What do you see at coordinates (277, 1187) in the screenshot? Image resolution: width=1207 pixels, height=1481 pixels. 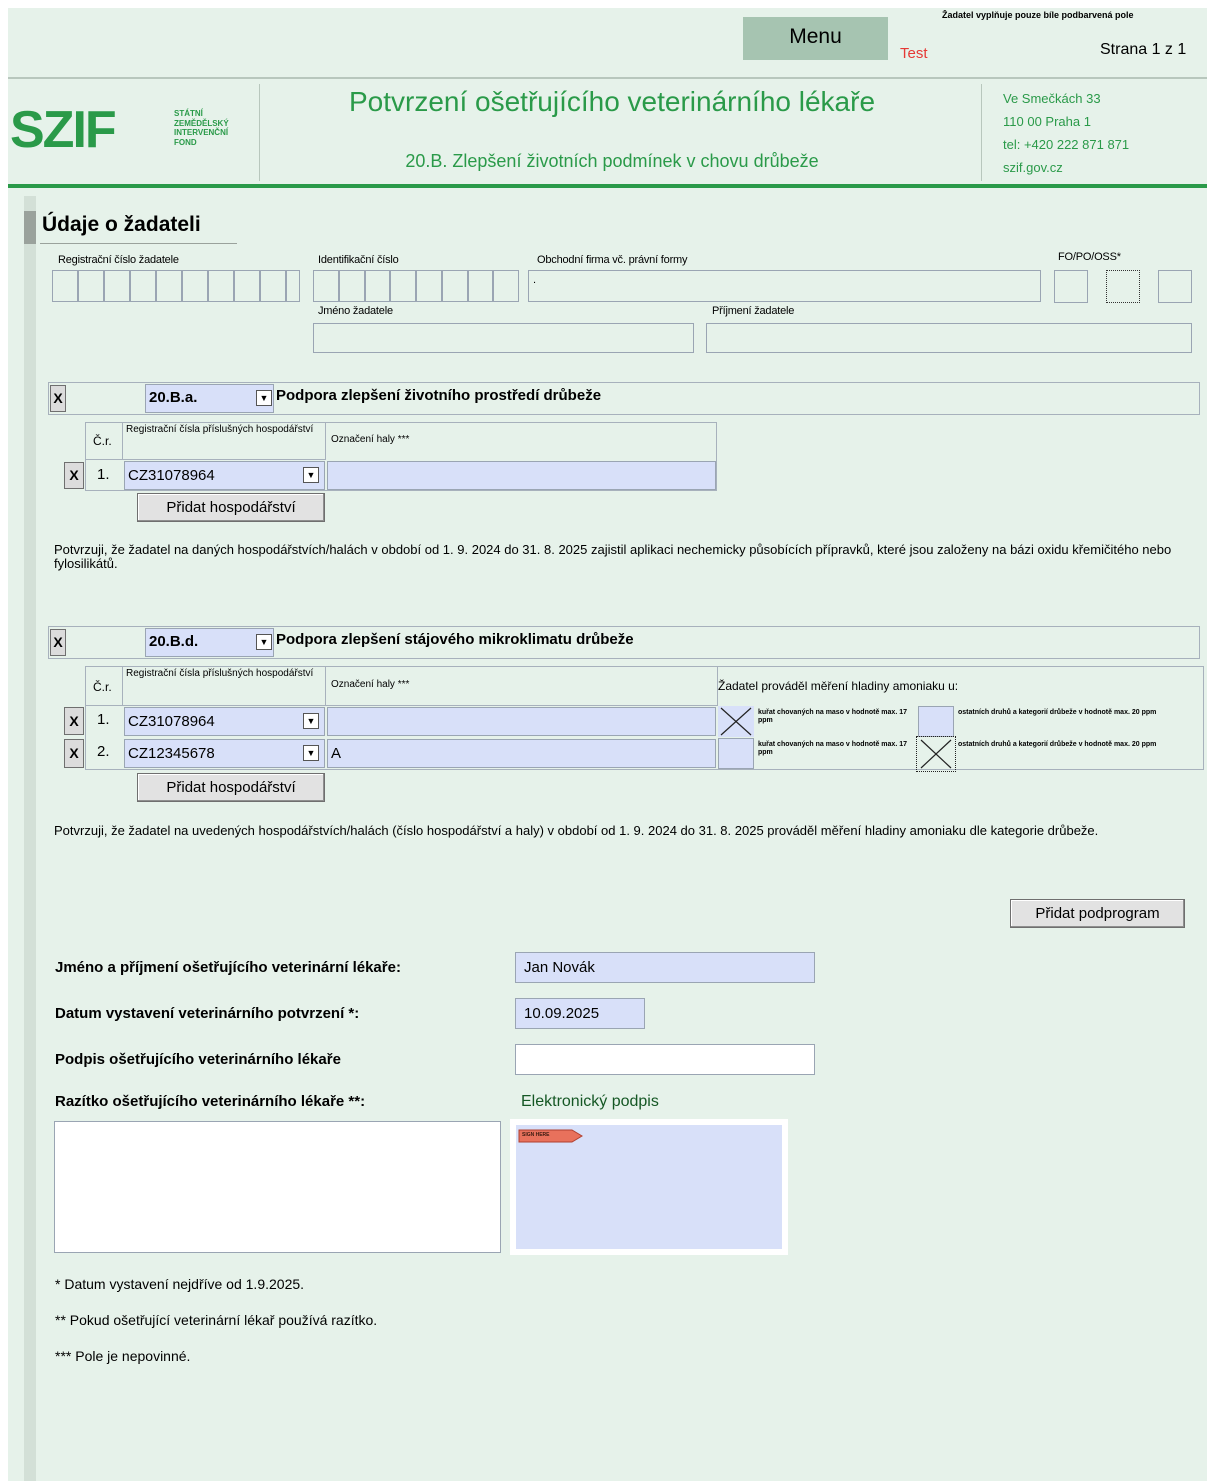 I see `stamp-field` at bounding box center [277, 1187].